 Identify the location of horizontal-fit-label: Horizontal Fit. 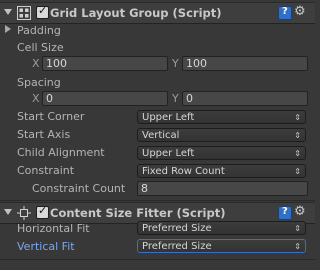
(53, 228).